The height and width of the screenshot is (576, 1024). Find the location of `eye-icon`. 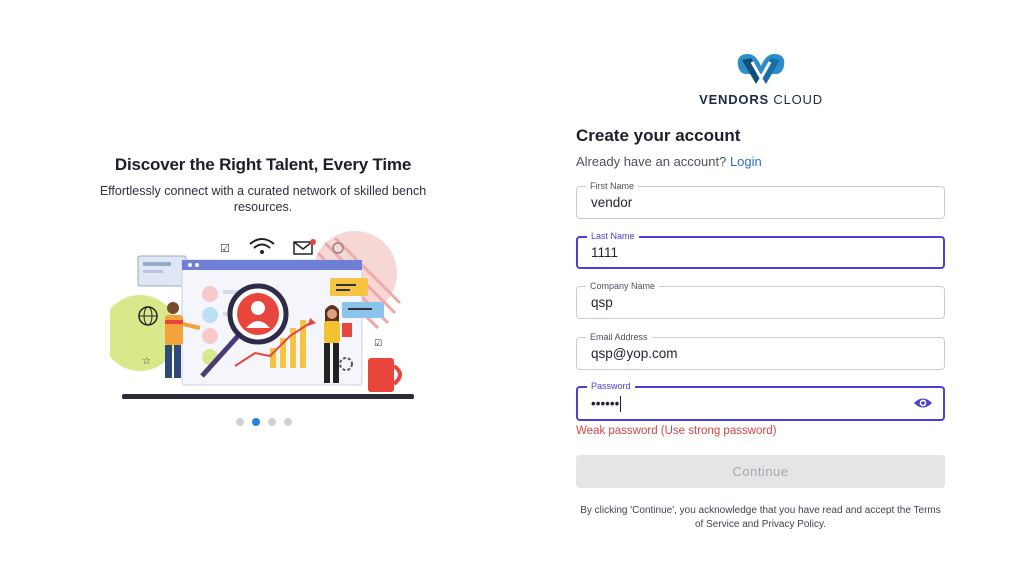

eye-icon is located at coordinates (923, 403).